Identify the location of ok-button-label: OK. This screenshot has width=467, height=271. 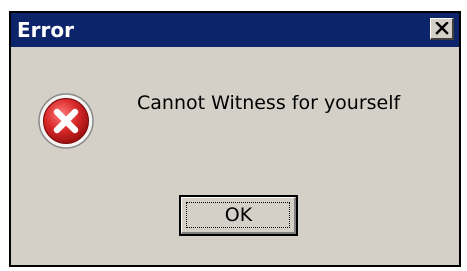
(238, 215).